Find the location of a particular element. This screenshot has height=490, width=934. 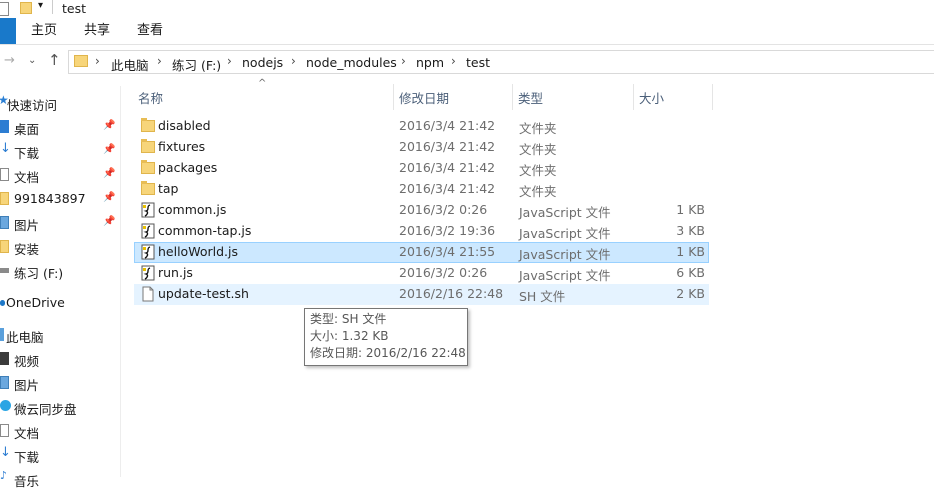

file-row-tap: tap 2016/3/4 21:42 文件夹 is located at coordinates (421, 189).